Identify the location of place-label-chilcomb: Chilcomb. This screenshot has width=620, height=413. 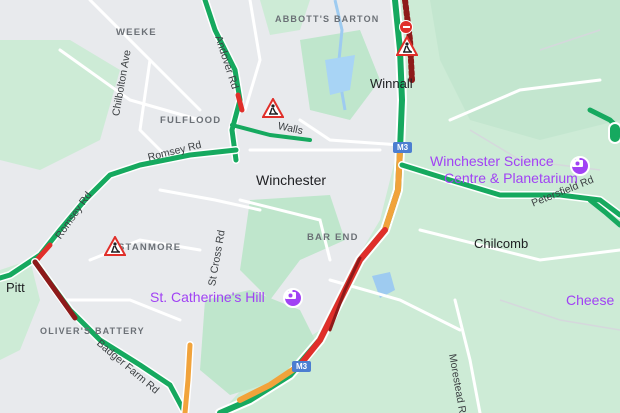
(501, 243).